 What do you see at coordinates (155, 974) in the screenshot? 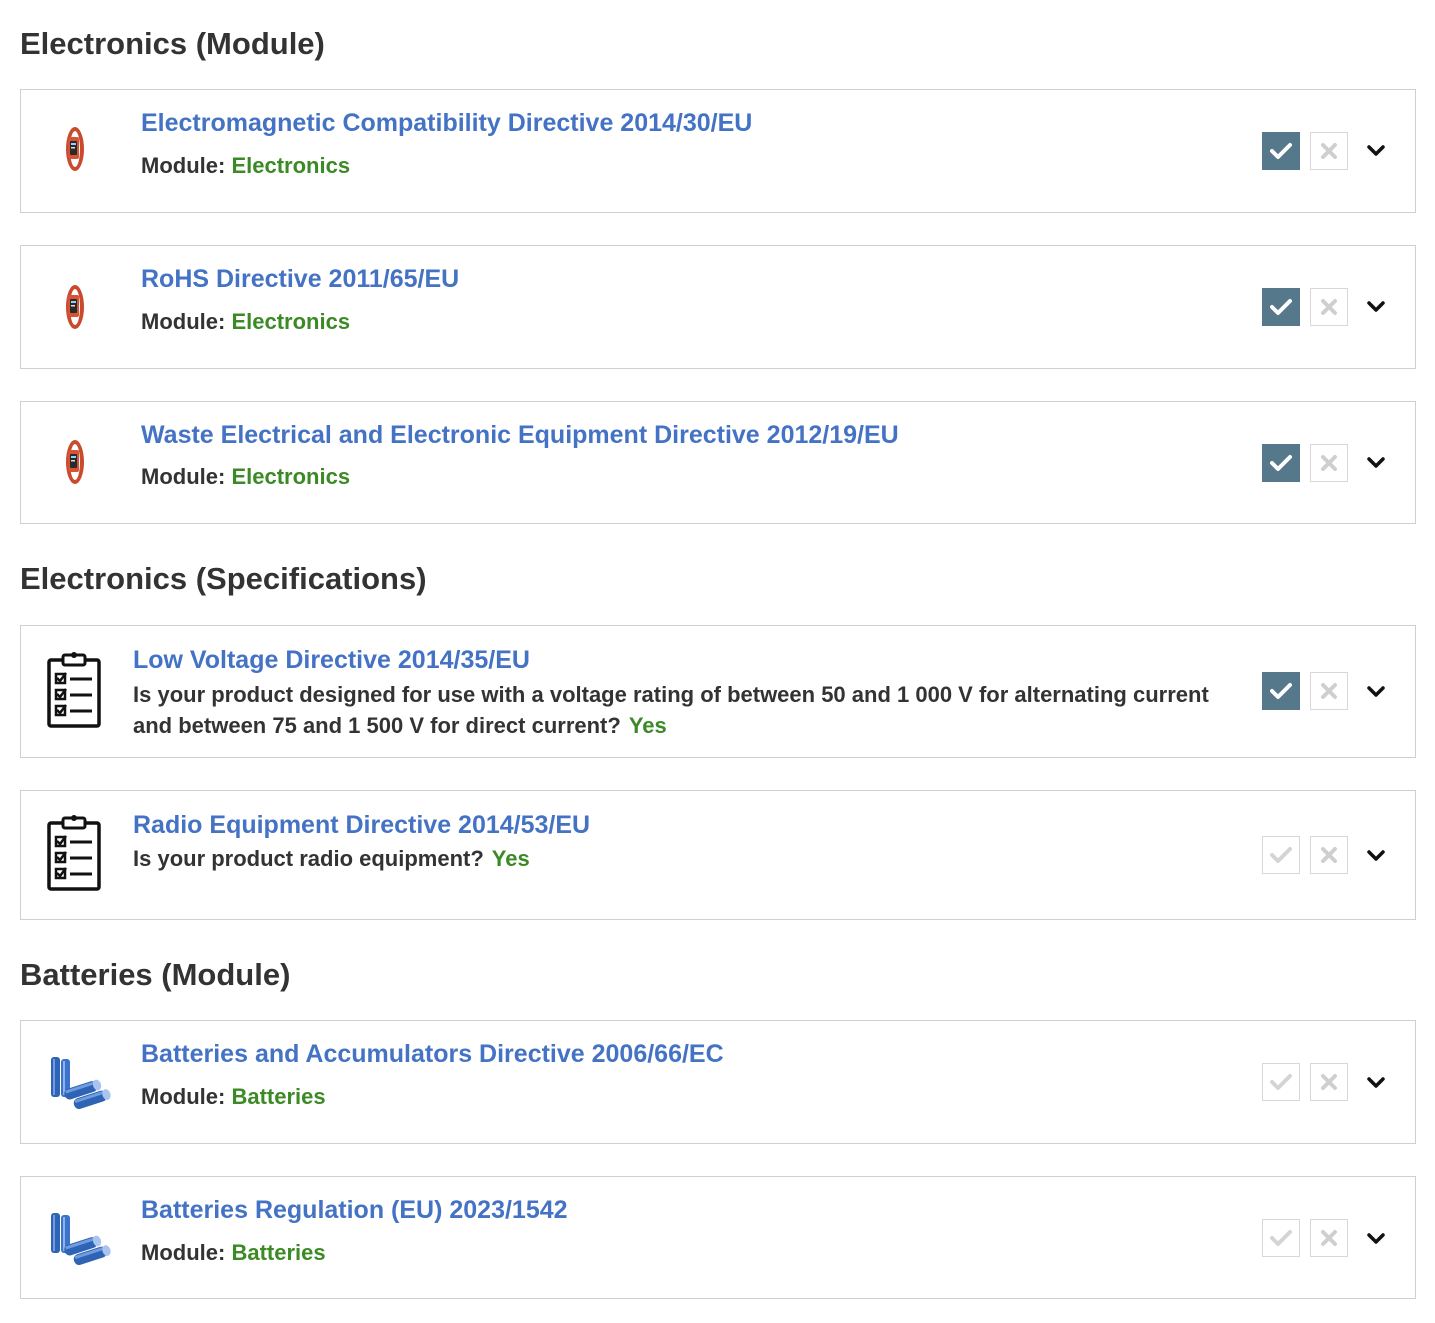
I see `section-title-batteries-module: Batteries (Module)` at bounding box center [155, 974].